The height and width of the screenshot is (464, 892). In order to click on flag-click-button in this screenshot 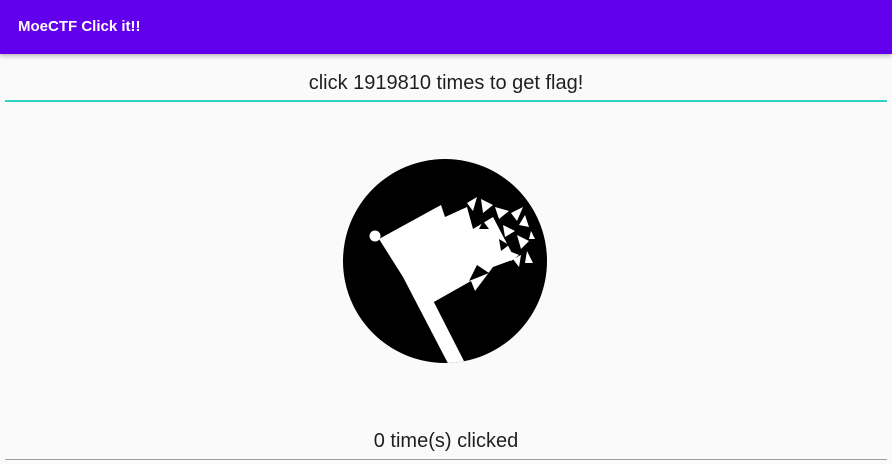, I will do `click(445, 261)`.